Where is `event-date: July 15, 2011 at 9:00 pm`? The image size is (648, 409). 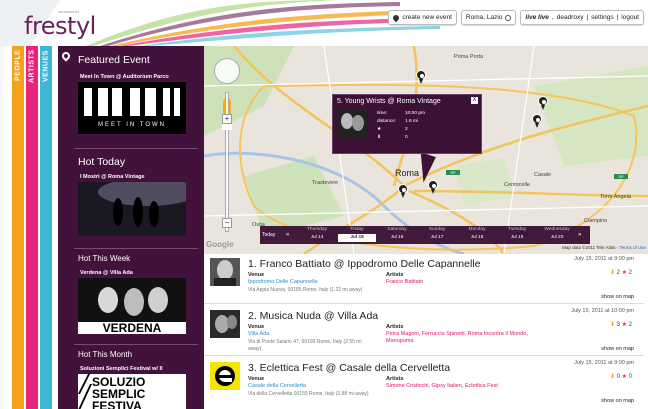 event-date: July 15, 2011 at 9:00 pm is located at coordinates (604, 363).